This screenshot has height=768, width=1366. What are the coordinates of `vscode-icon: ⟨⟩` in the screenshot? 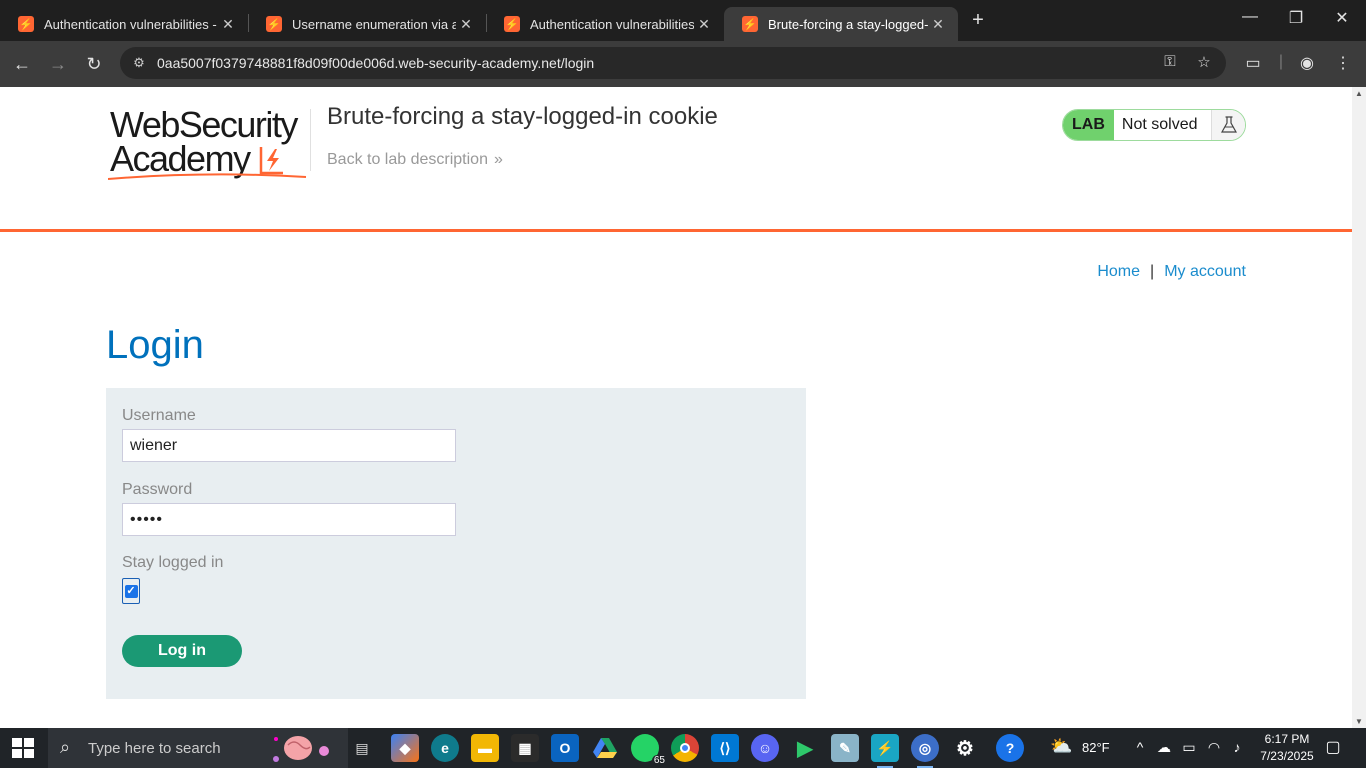 It's located at (725, 748).